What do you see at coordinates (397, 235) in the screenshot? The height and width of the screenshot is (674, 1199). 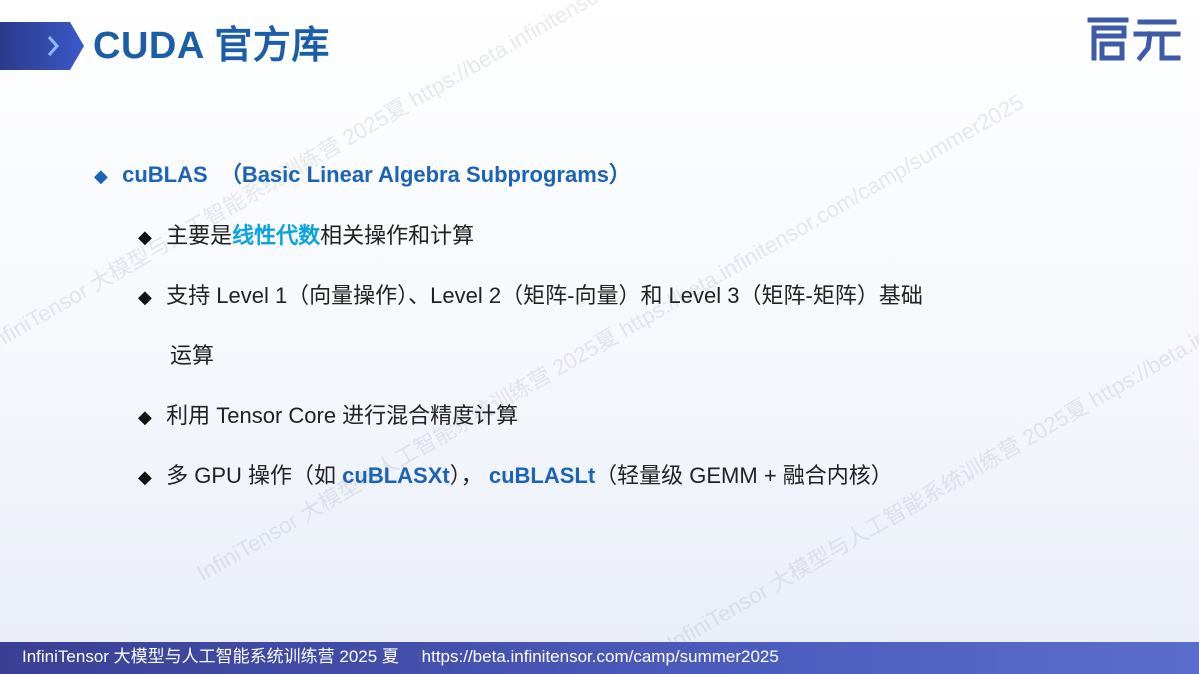 I see `bullet-text: 相关操作和计算` at bounding box center [397, 235].